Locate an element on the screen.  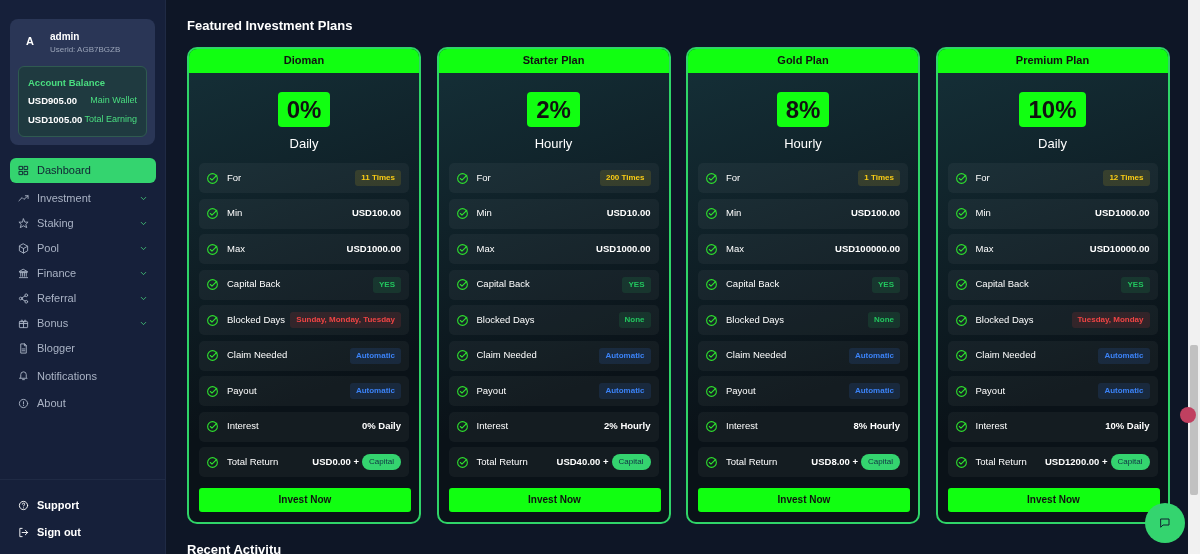
sidebar-item: Dashboard is located at coordinates (83, 170).